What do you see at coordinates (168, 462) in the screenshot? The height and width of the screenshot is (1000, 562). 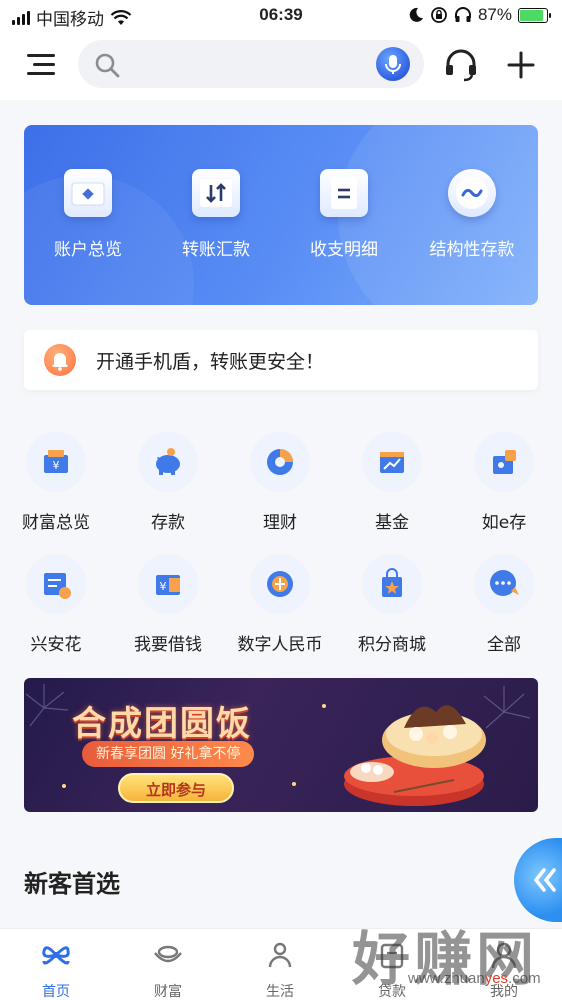 I see `piggy-bank-icon` at bounding box center [168, 462].